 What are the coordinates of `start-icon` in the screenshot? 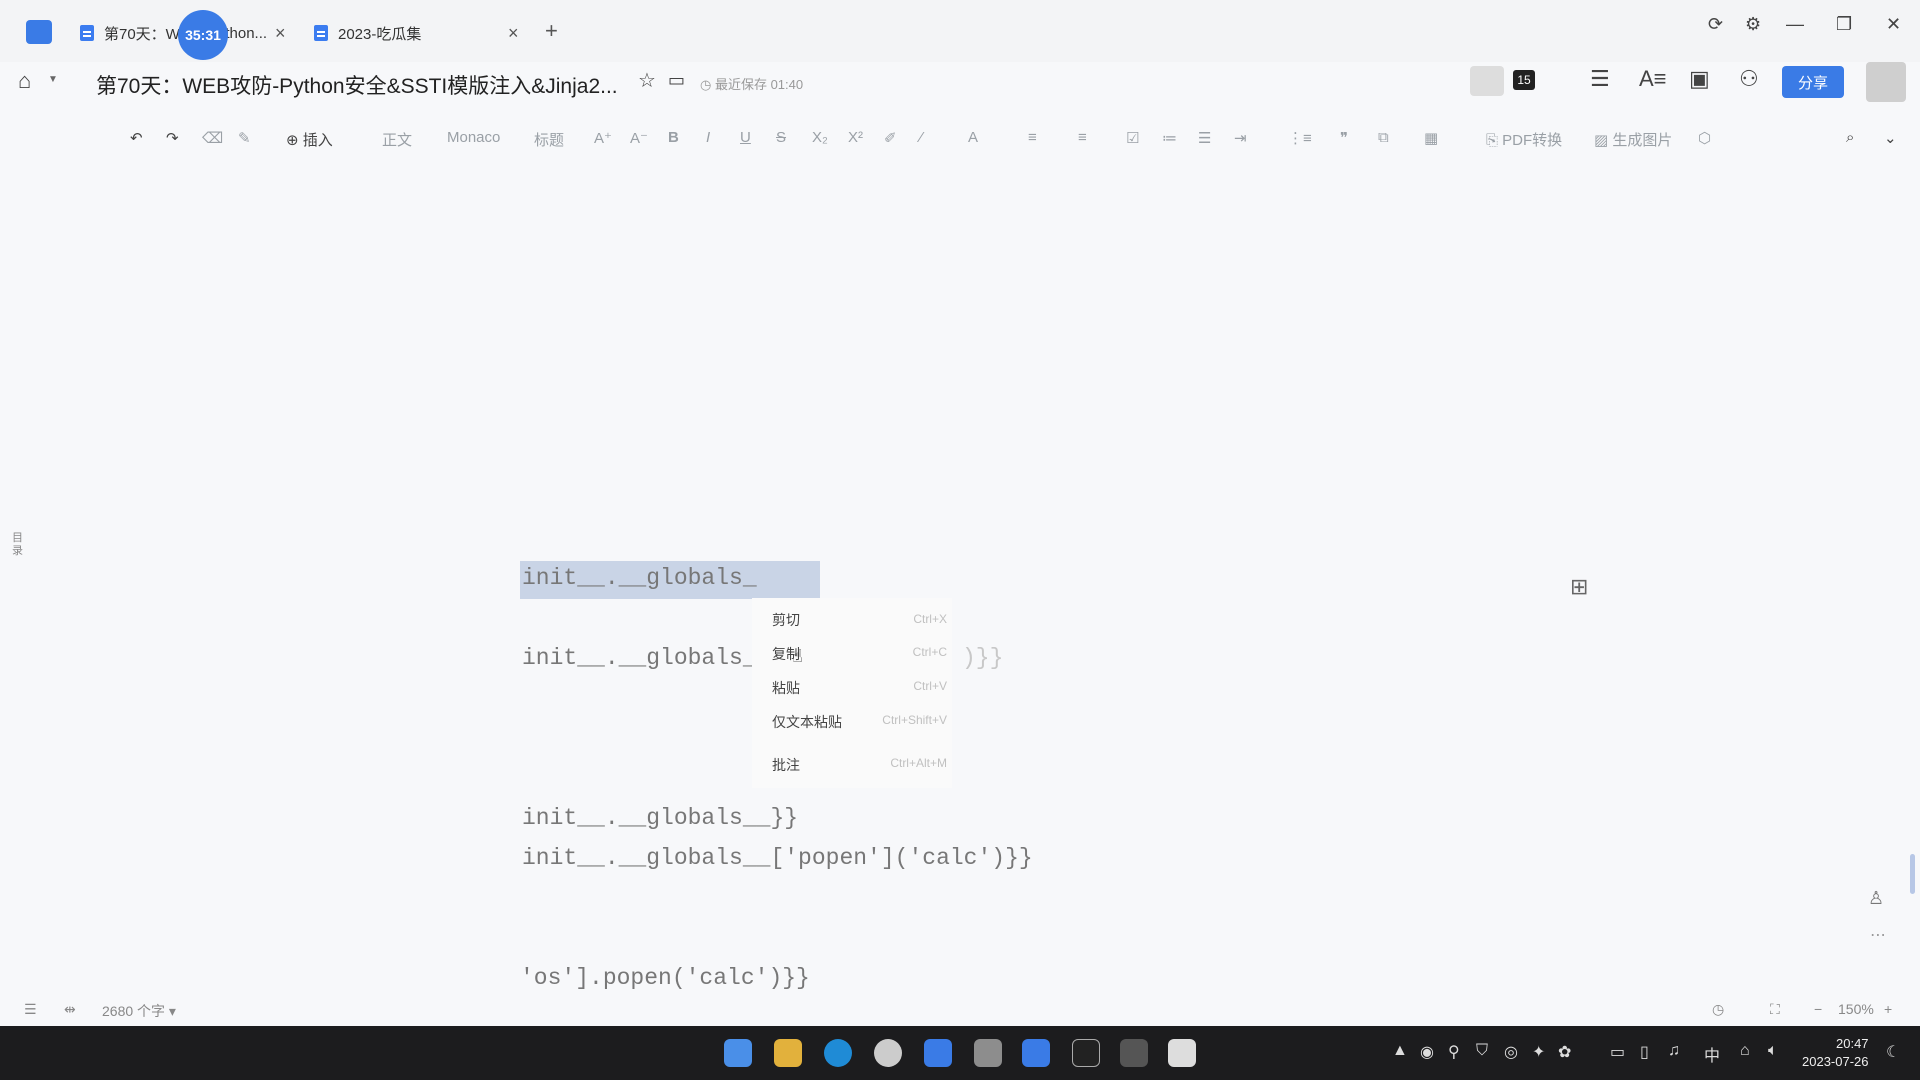 It's located at (738, 1053).